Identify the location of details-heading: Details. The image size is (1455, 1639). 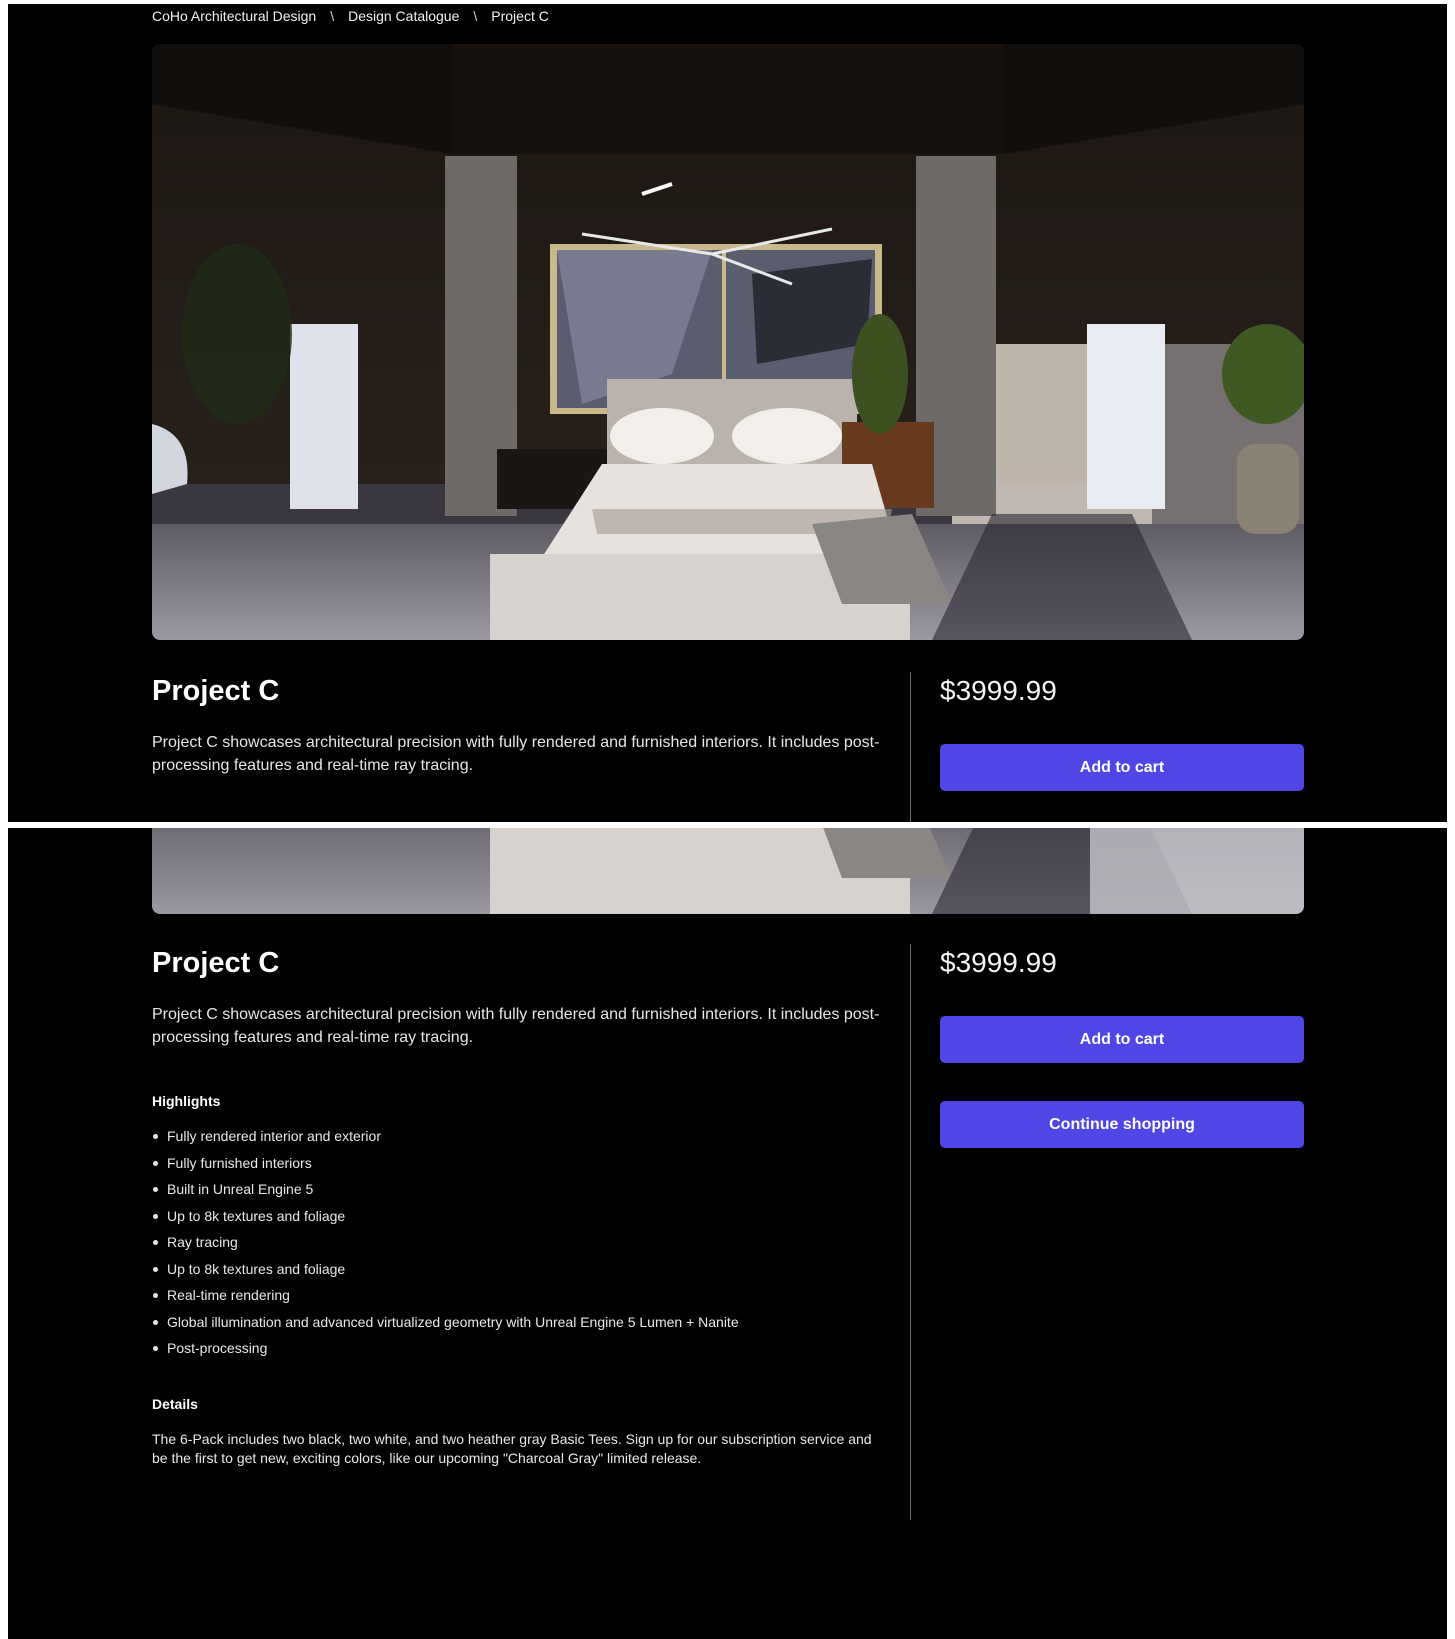
(175, 1404).